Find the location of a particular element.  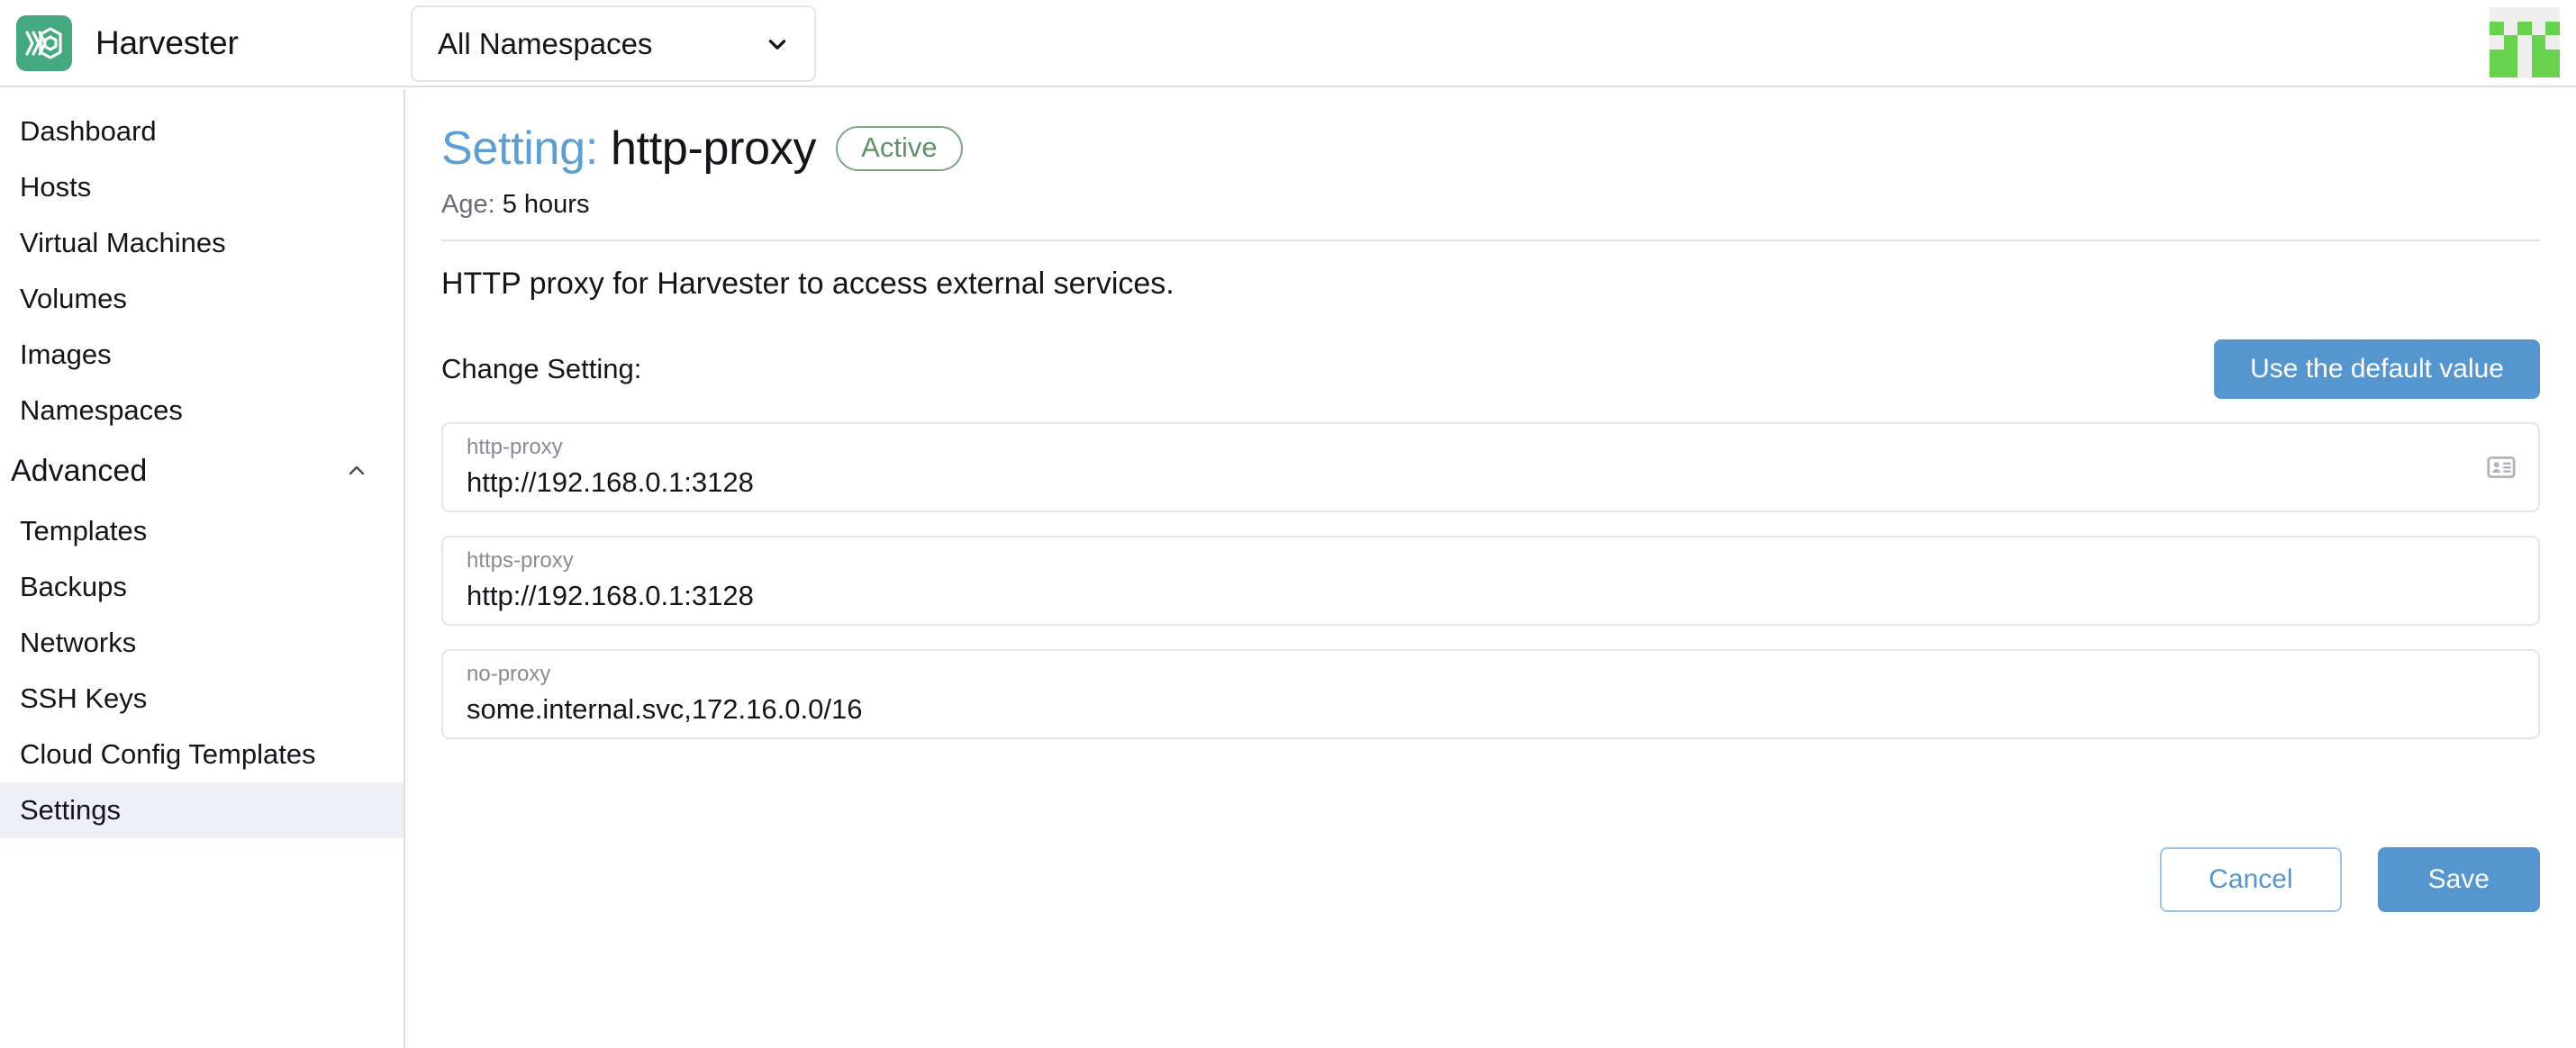

sidebar-item-dashboard: Dashboard is located at coordinates (202, 131).